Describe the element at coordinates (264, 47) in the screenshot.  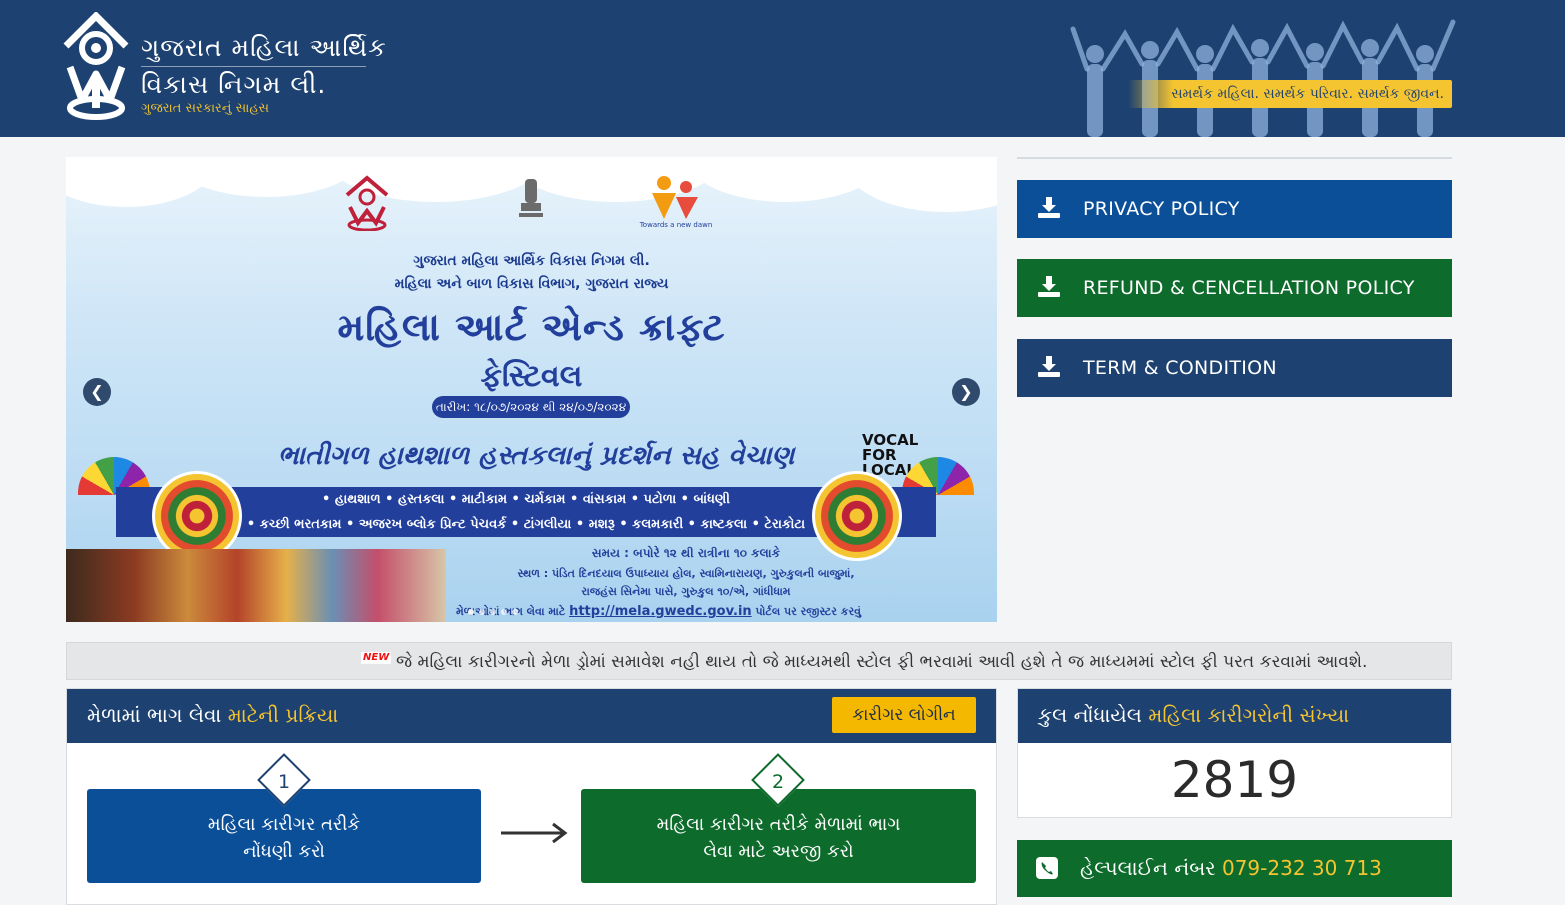
I see `brand-name-line1: ગુજરાત મહિલા આર્થિક` at that location.